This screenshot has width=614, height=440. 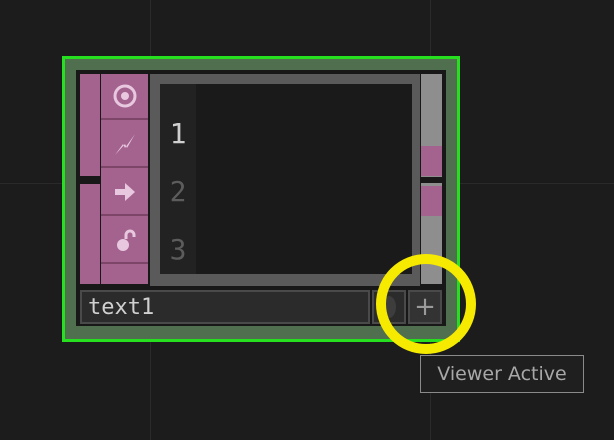 I want to click on lightning-icon, so click(x=124, y=145).